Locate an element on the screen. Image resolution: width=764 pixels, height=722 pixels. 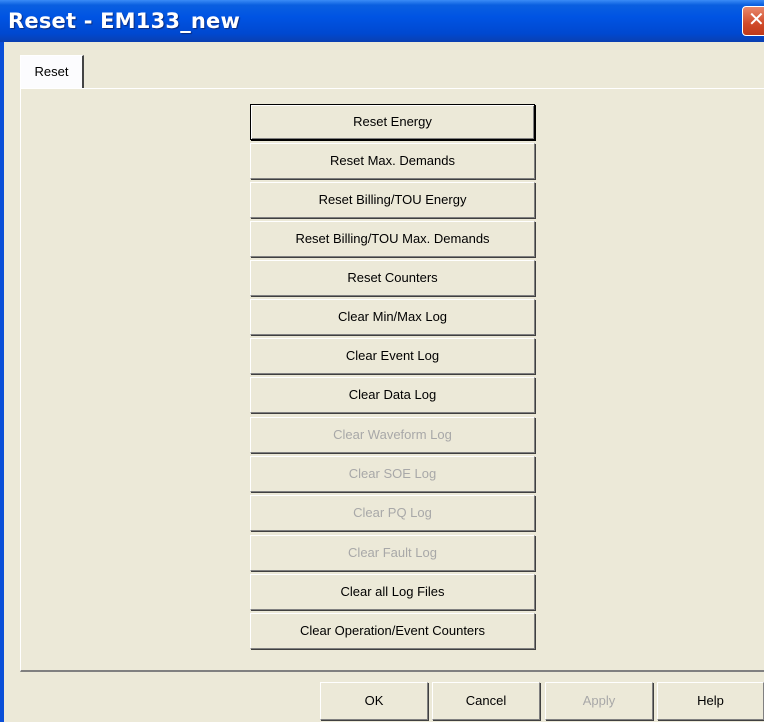
tab-reset: Reset is located at coordinates (52, 72).